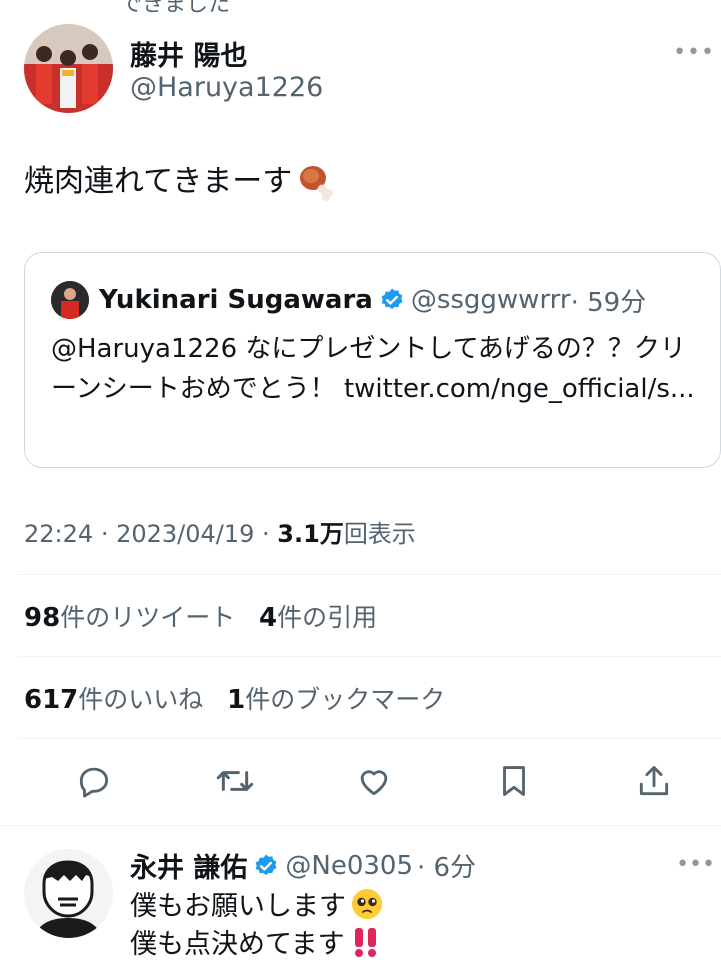 This screenshot has width=721, height=972. I want to click on tweet-text: 焼肉連れてきまーす, so click(180, 182).